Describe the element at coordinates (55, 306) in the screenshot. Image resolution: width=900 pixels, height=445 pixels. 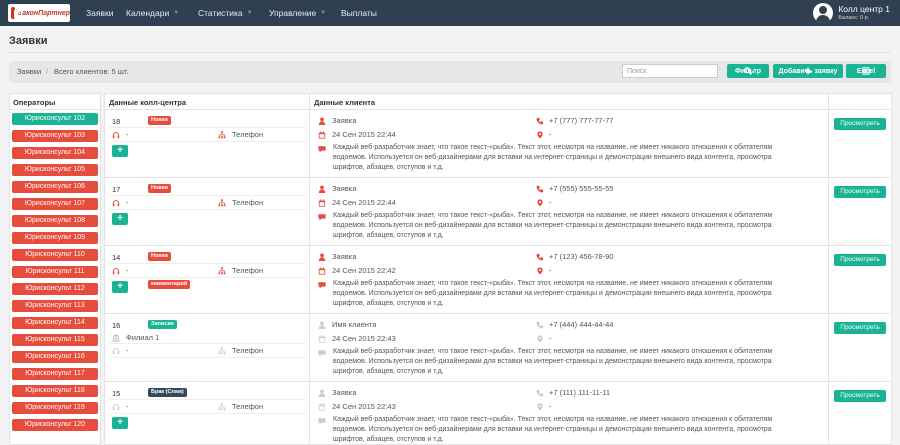
I see `operator-item: Юрисконсульт 113` at that location.